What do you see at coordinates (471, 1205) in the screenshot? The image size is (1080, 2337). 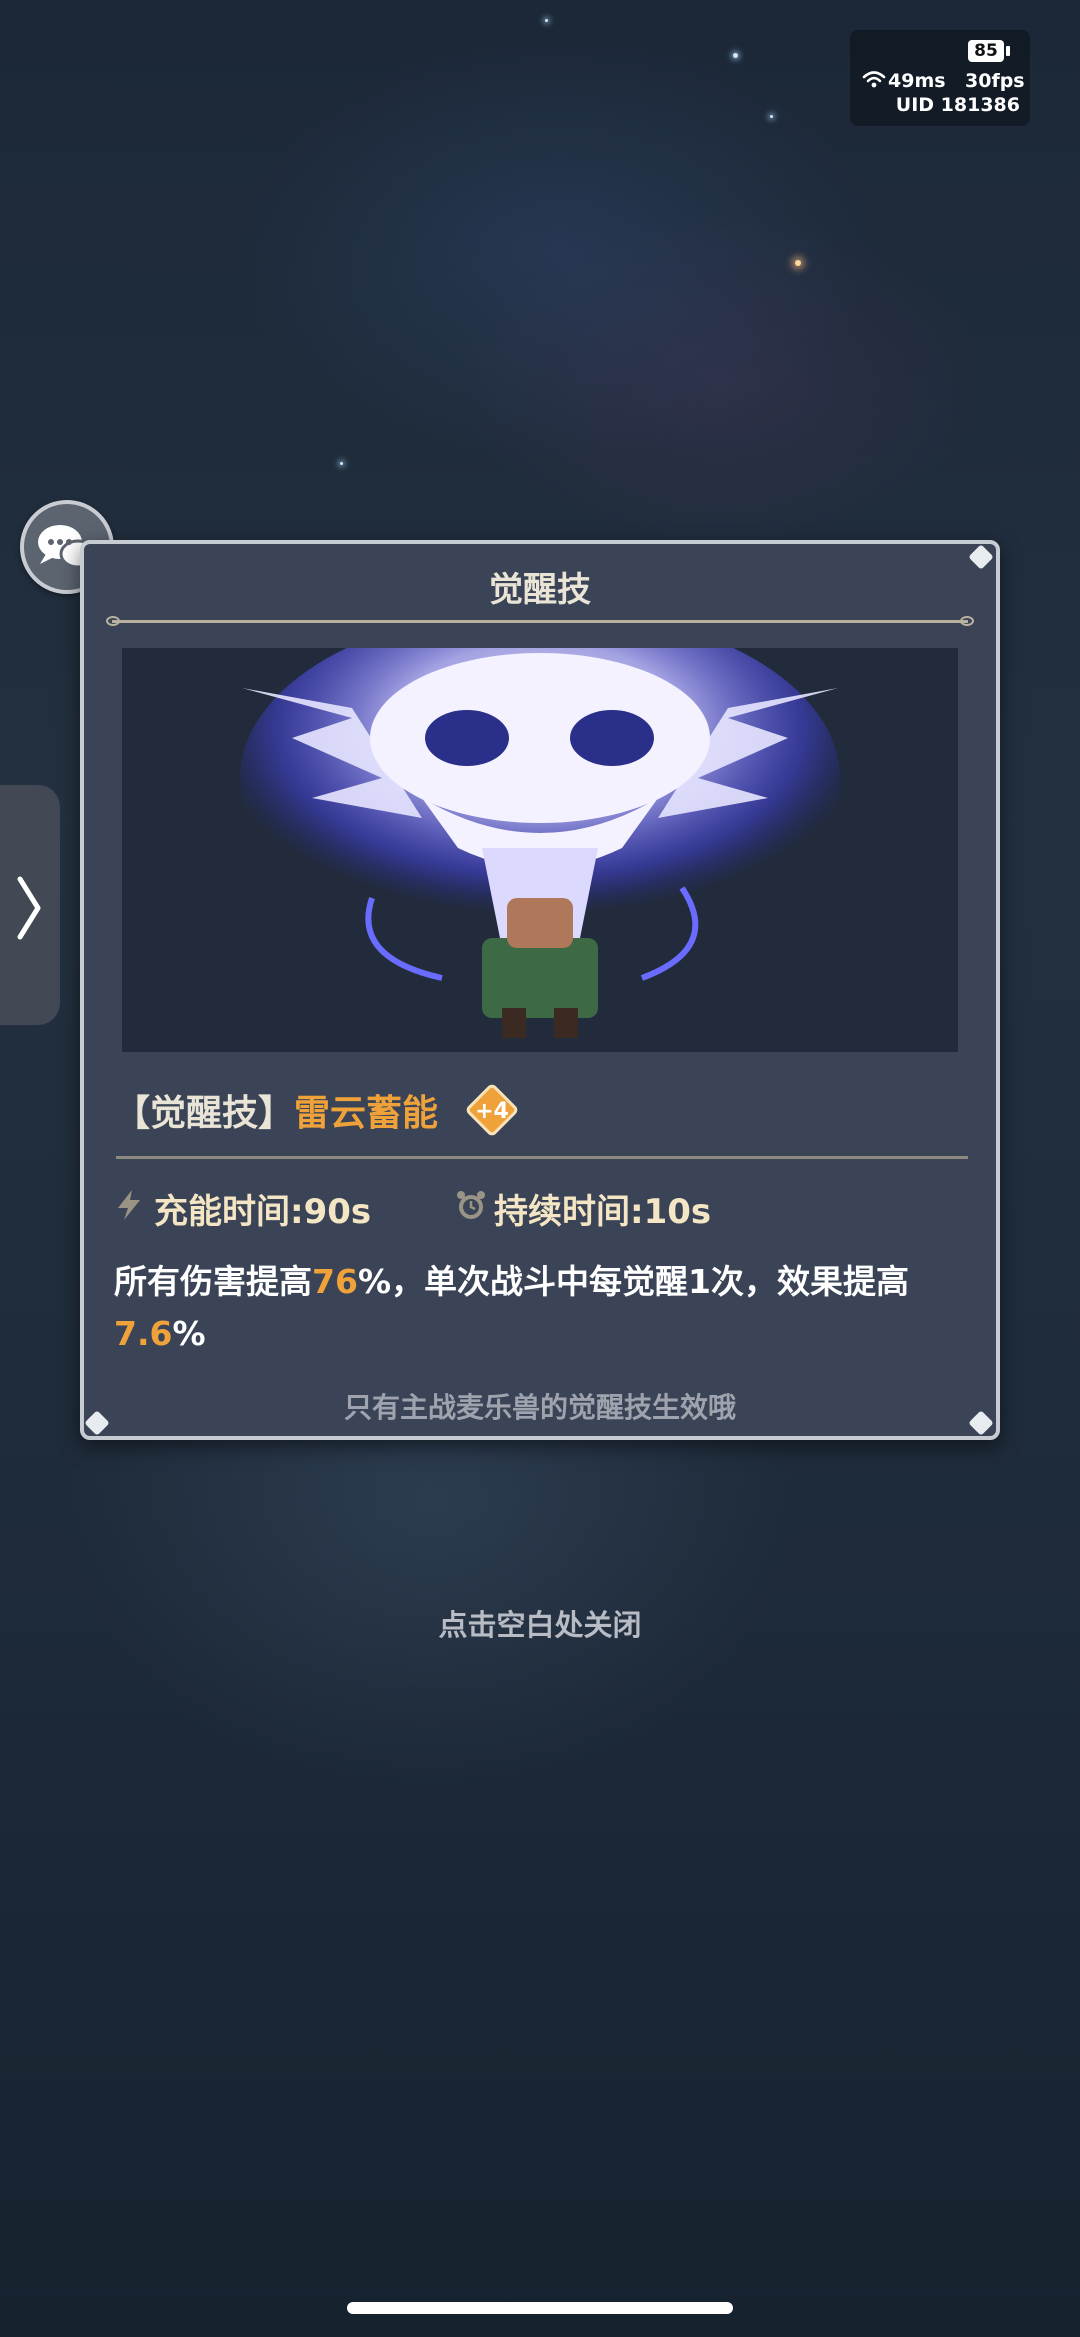 I see `alarm-clock-icon` at bounding box center [471, 1205].